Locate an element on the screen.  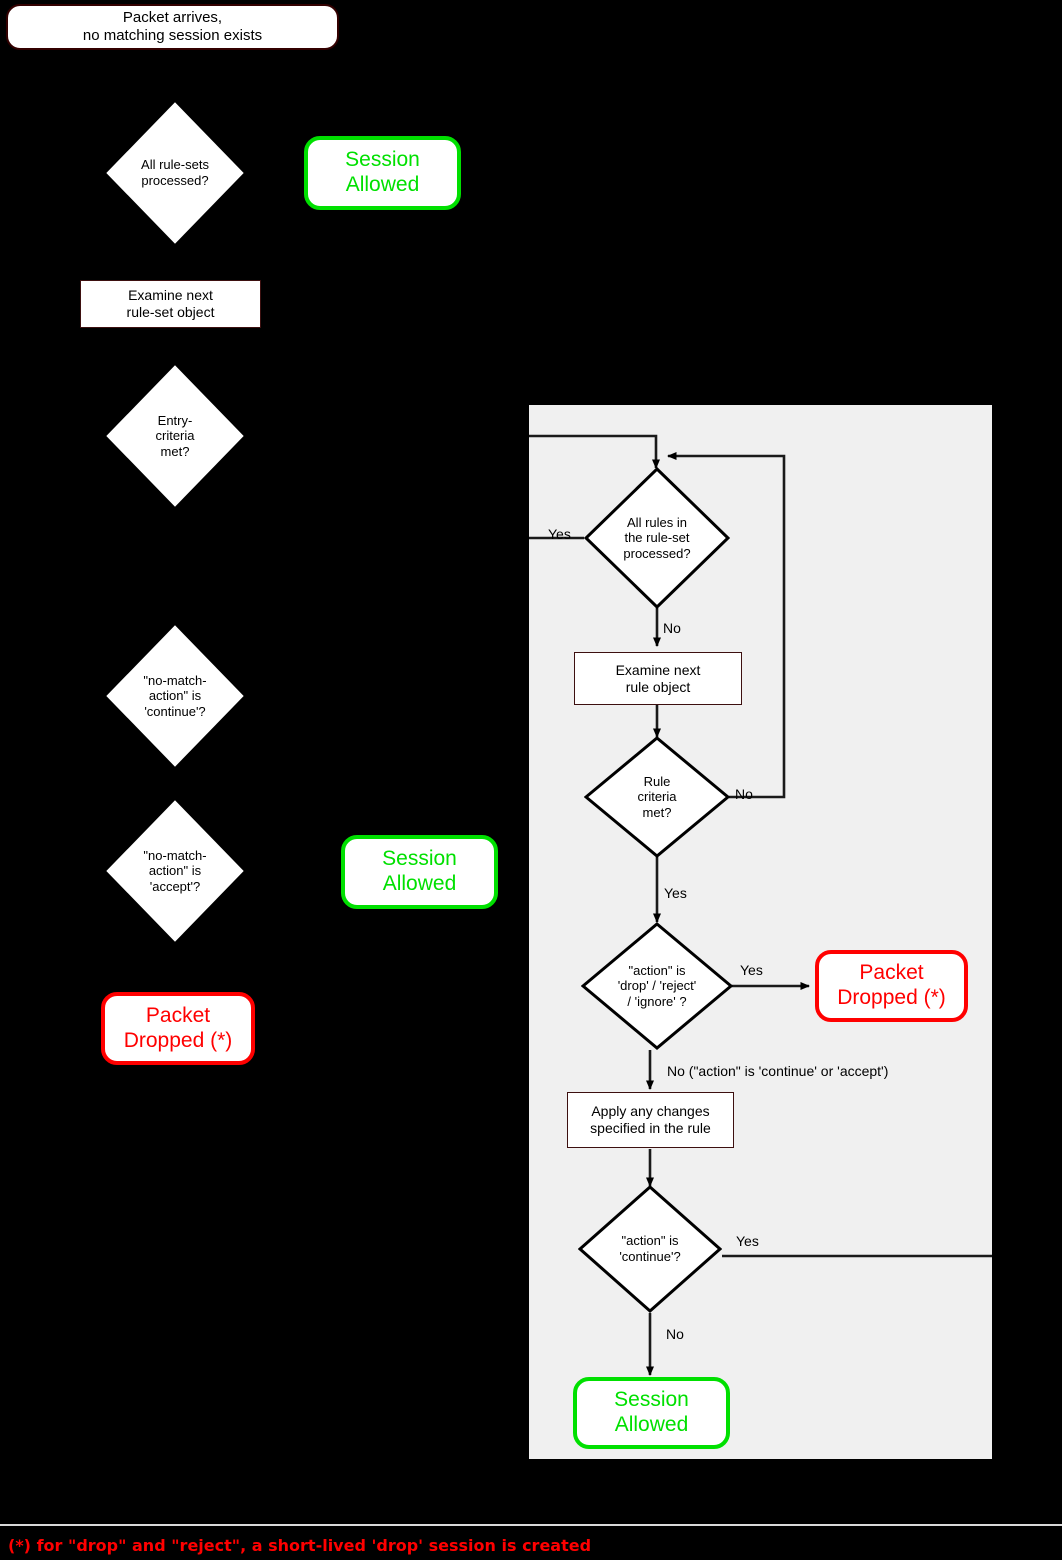
terminator-session-allowed-rule-level: Session Allowed is located at coordinates (651, 1413).